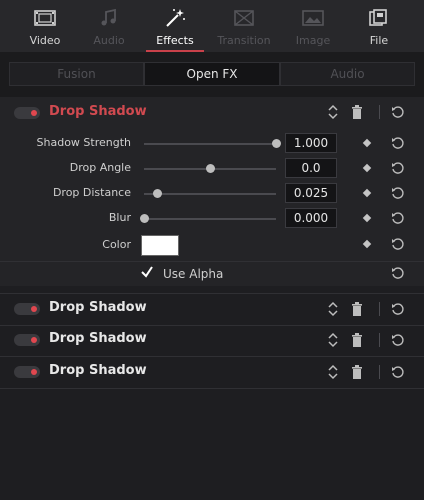  Describe the element at coordinates (76, 74) in the screenshot. I see `segment-fusion: Fusion` at that location.